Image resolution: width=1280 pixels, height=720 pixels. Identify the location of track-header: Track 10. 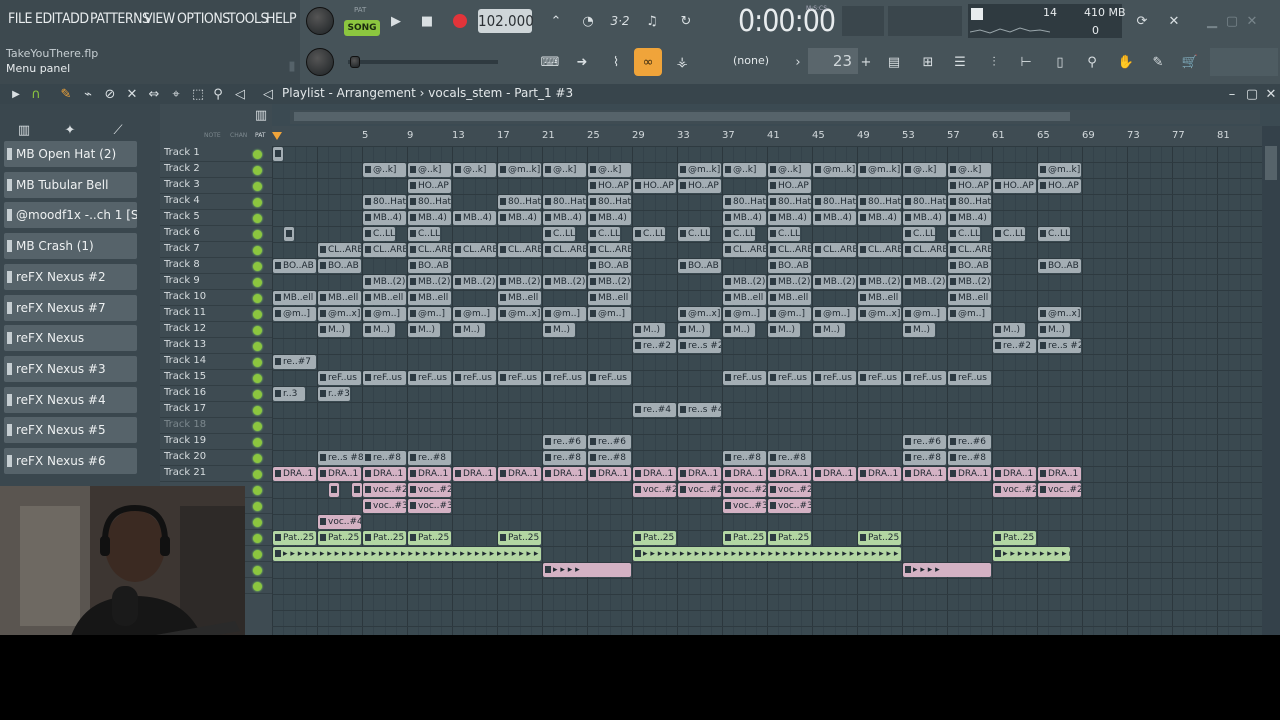
(216, 298).